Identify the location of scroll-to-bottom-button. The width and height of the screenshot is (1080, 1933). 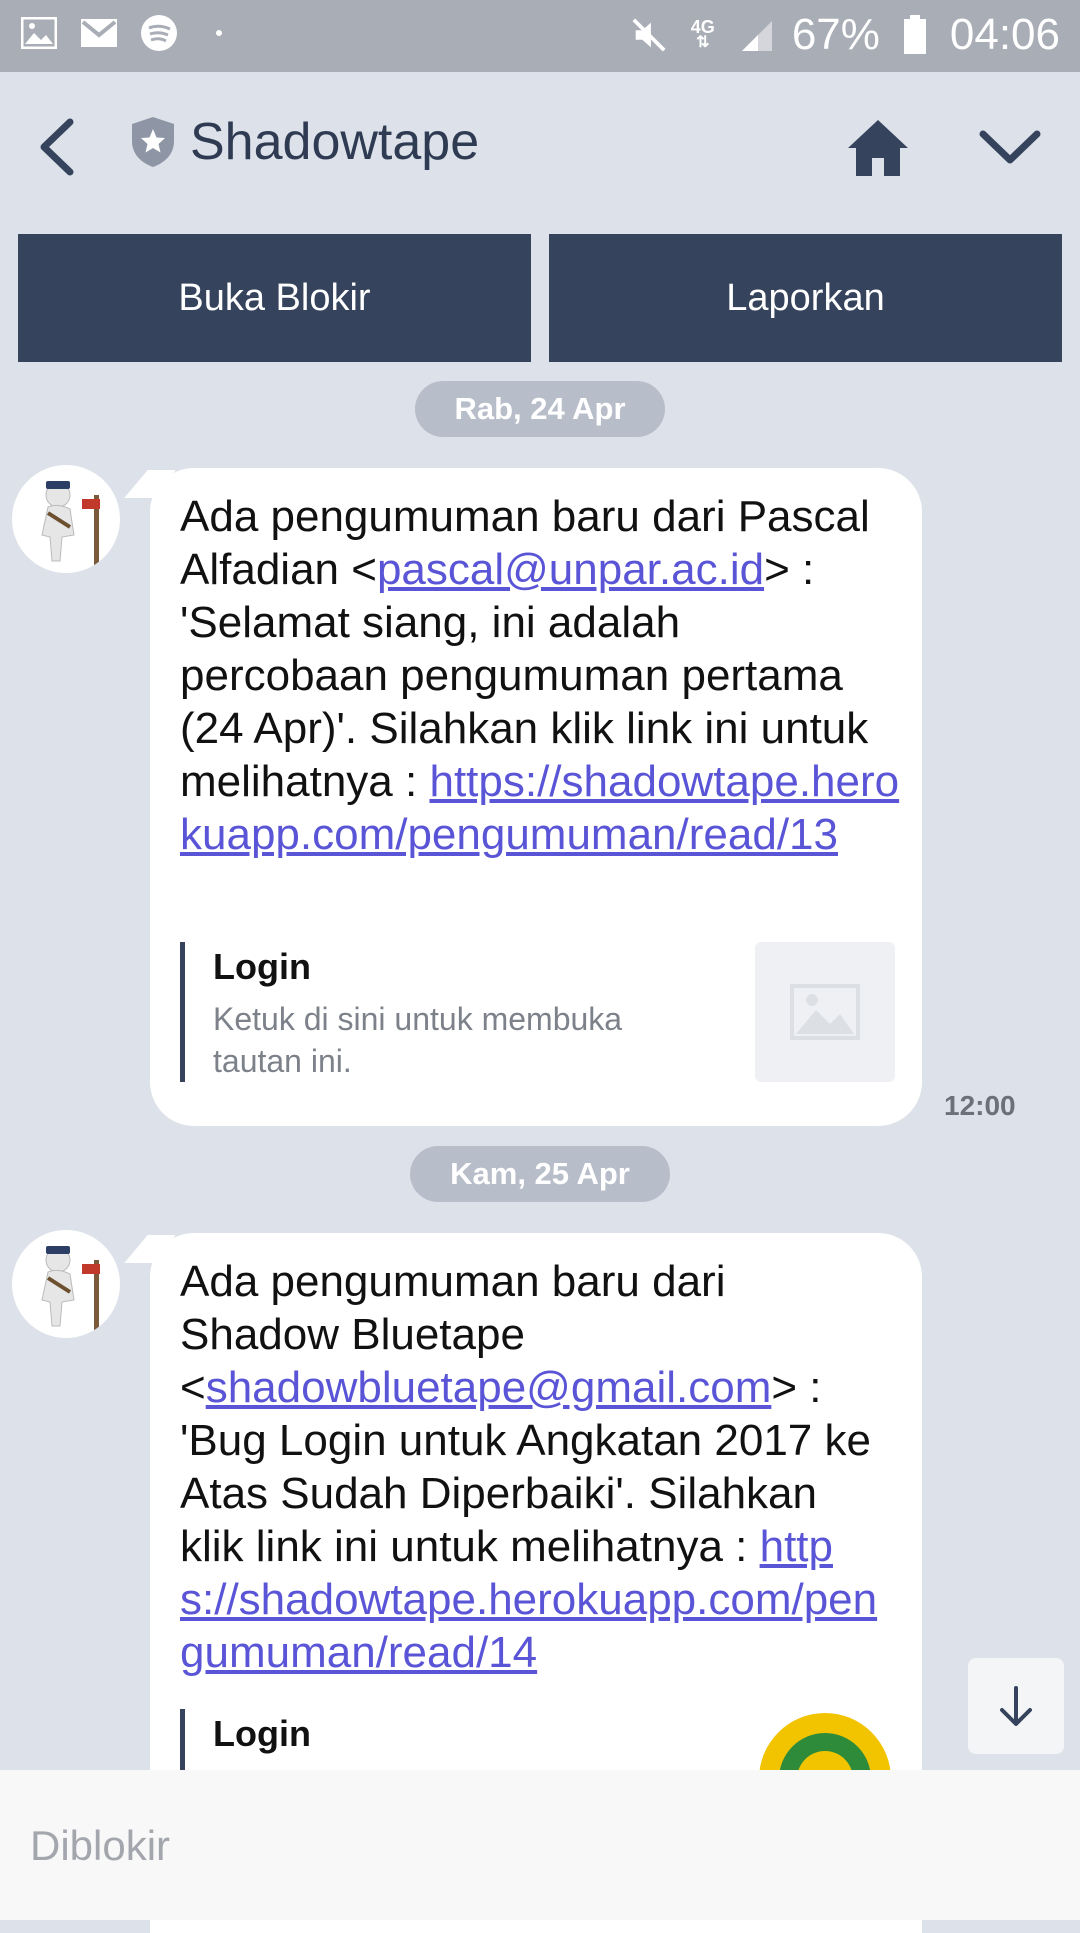
(1016, 1706).